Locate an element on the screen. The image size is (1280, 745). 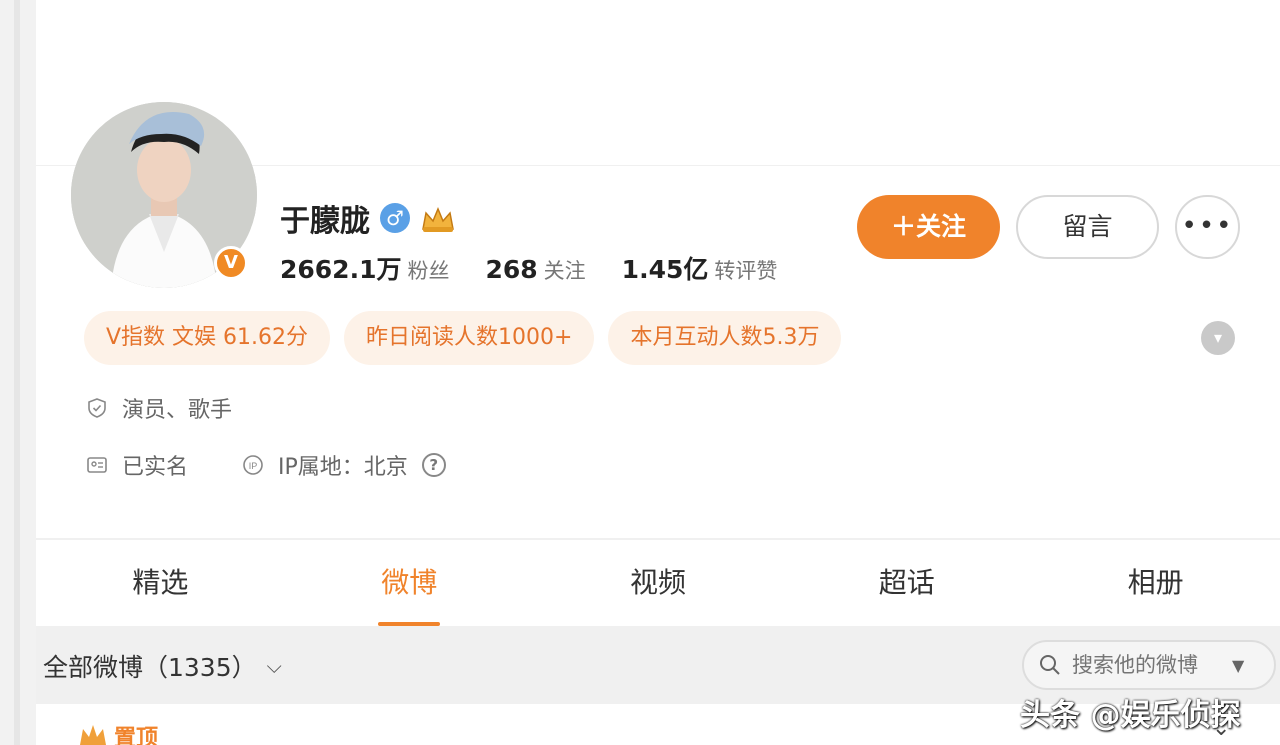
id-card-icon is located at coordinates (97, 465).